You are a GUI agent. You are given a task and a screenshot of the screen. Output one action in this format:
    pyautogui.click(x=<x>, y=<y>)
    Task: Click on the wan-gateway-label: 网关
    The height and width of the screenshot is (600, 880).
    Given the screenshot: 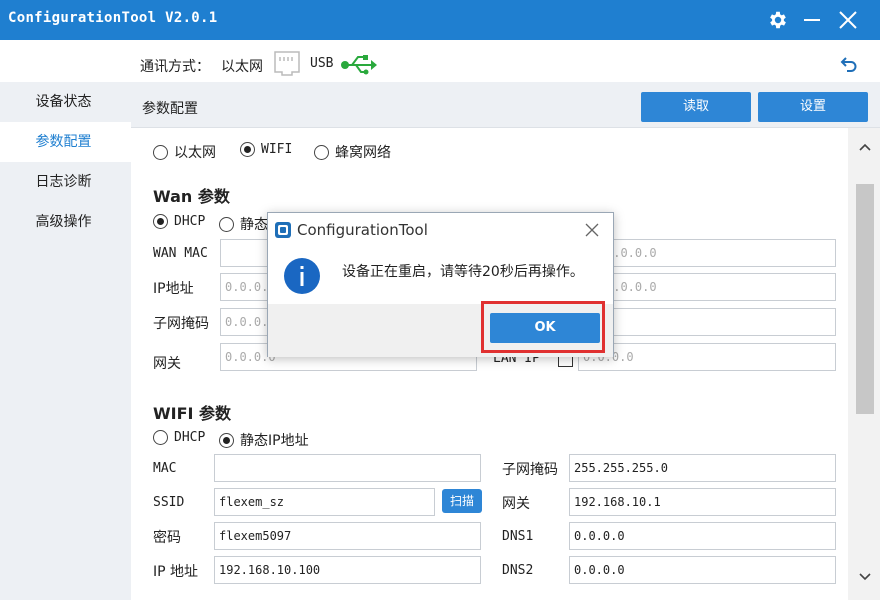 What is the action you would take?
    pyautogui.click(x=167, y=364)
    